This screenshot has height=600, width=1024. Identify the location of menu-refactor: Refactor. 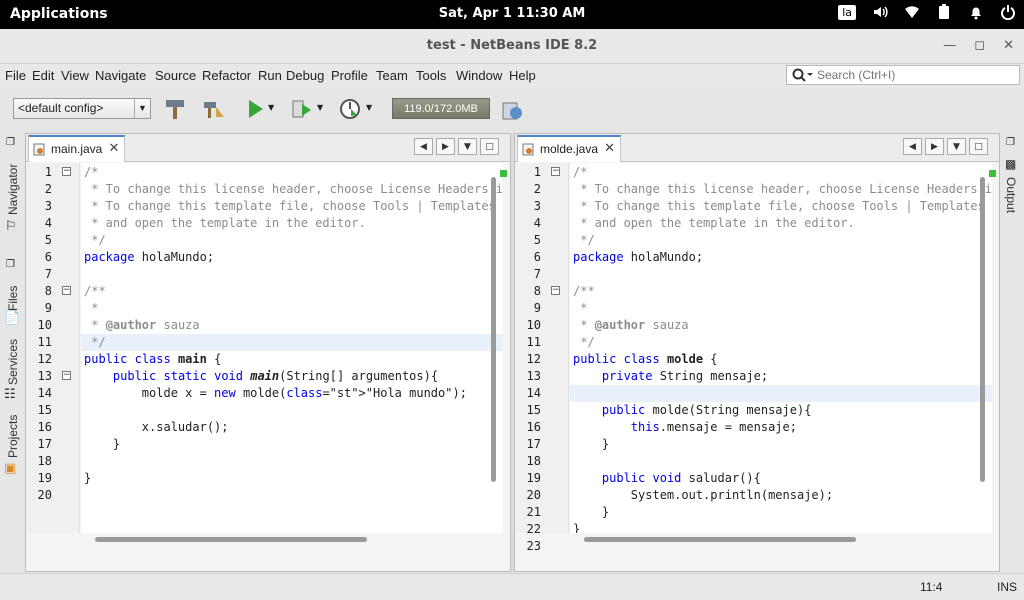
(226, 75).